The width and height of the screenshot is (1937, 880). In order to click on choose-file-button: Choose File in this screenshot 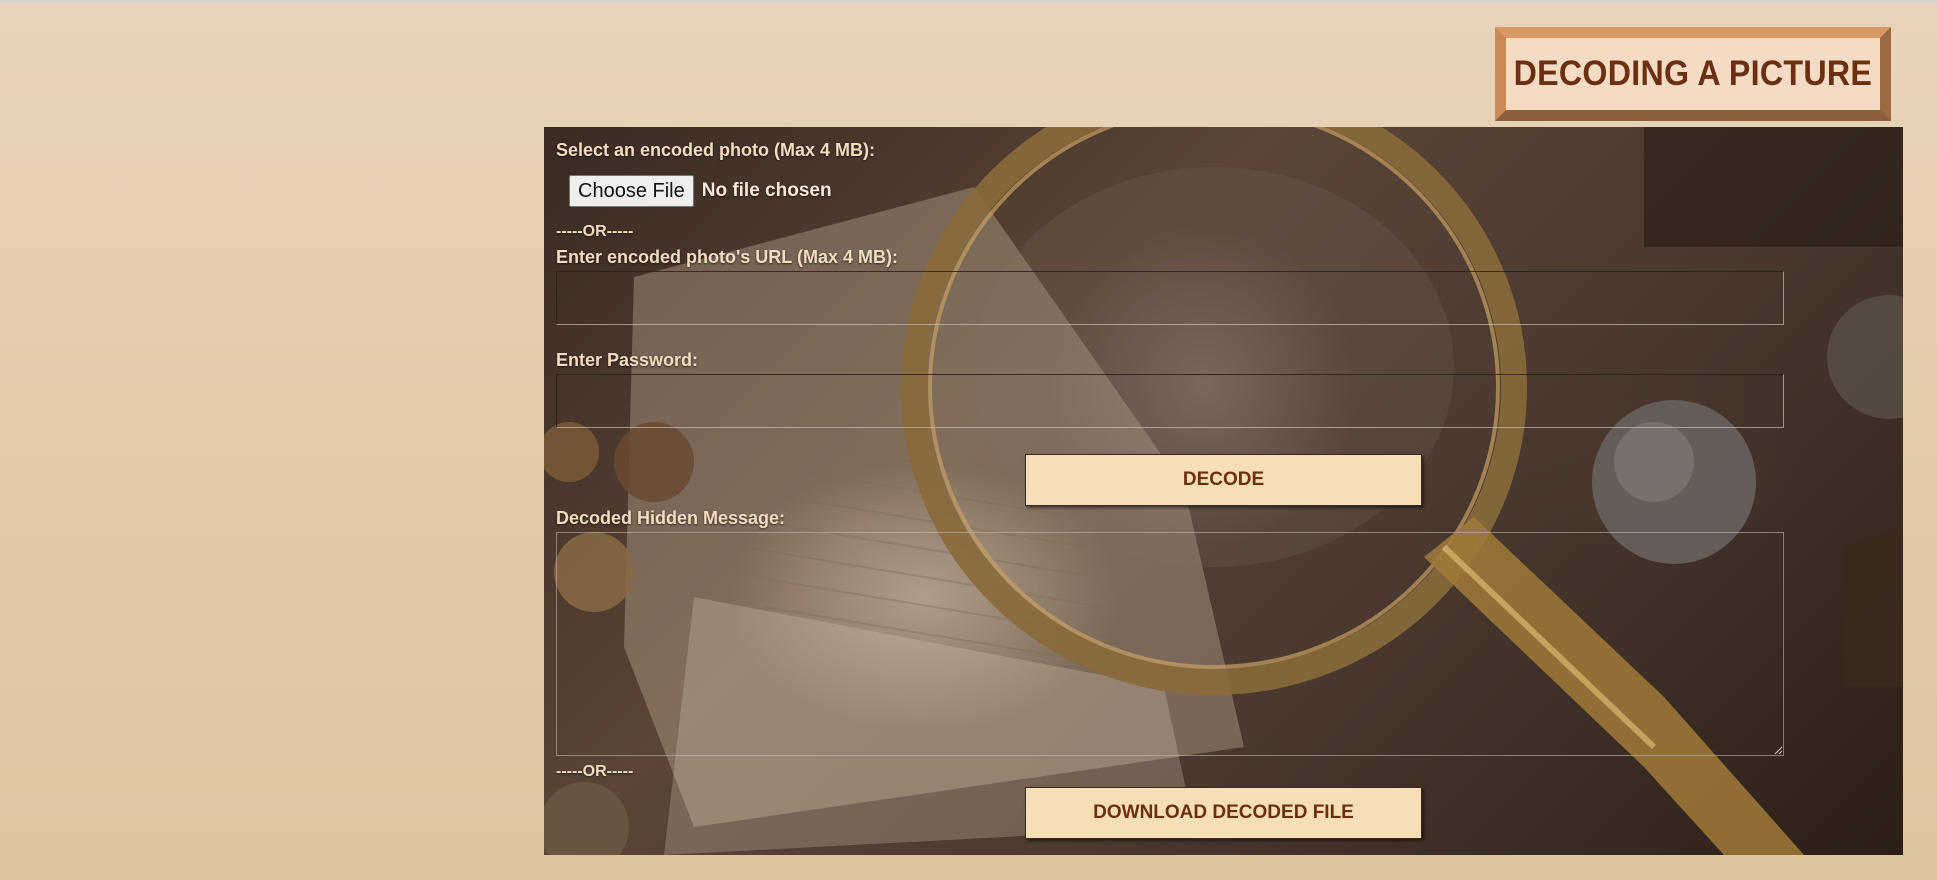, I will do `click(631, 191)`.